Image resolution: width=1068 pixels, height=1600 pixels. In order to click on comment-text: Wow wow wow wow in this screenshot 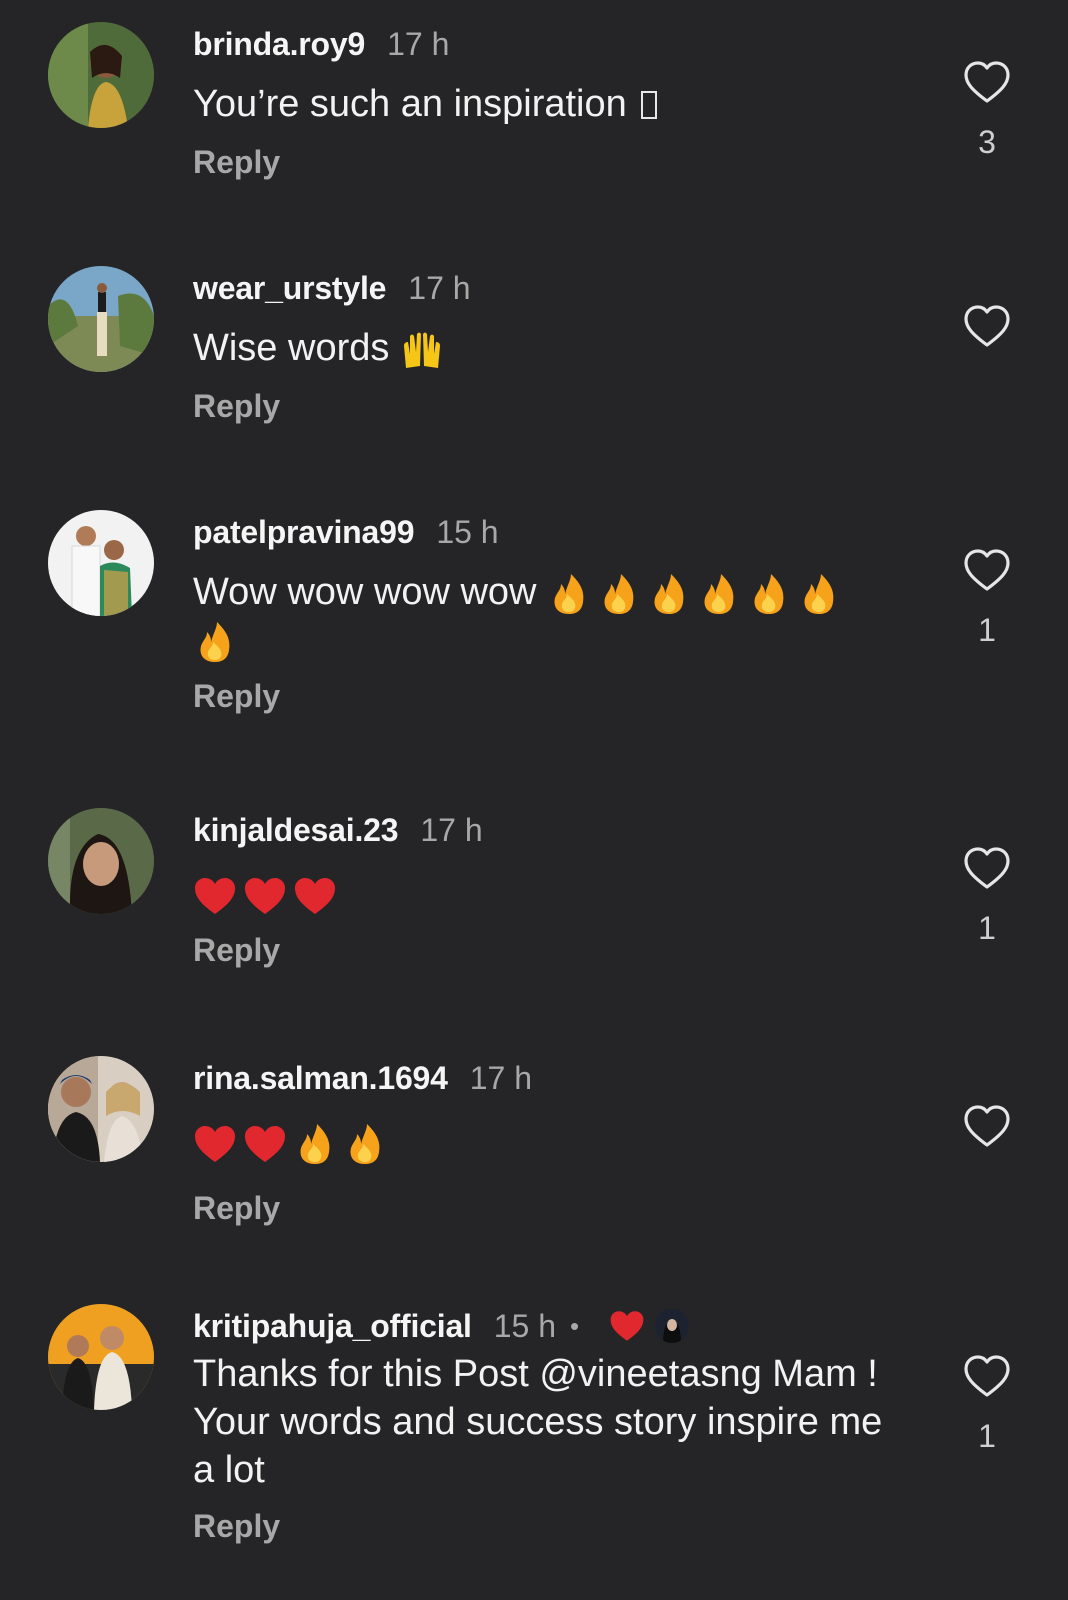, I will do `click(543, 616)`.